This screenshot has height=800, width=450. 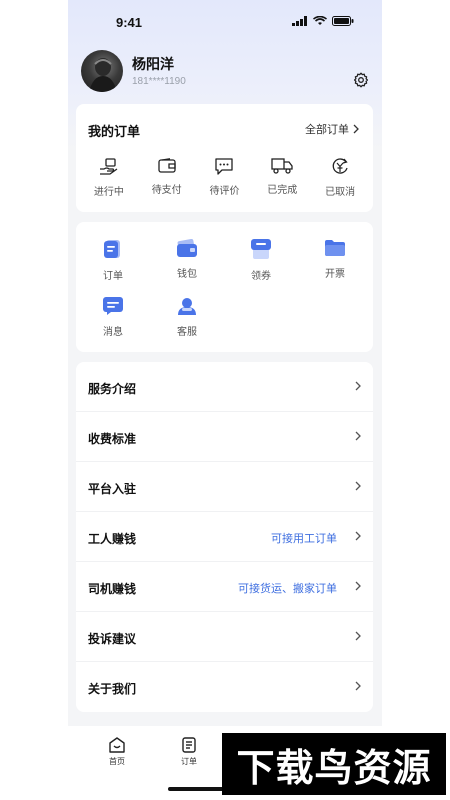 I want to click on my-orders-title: 我的订单, so click(x=114, y=131).